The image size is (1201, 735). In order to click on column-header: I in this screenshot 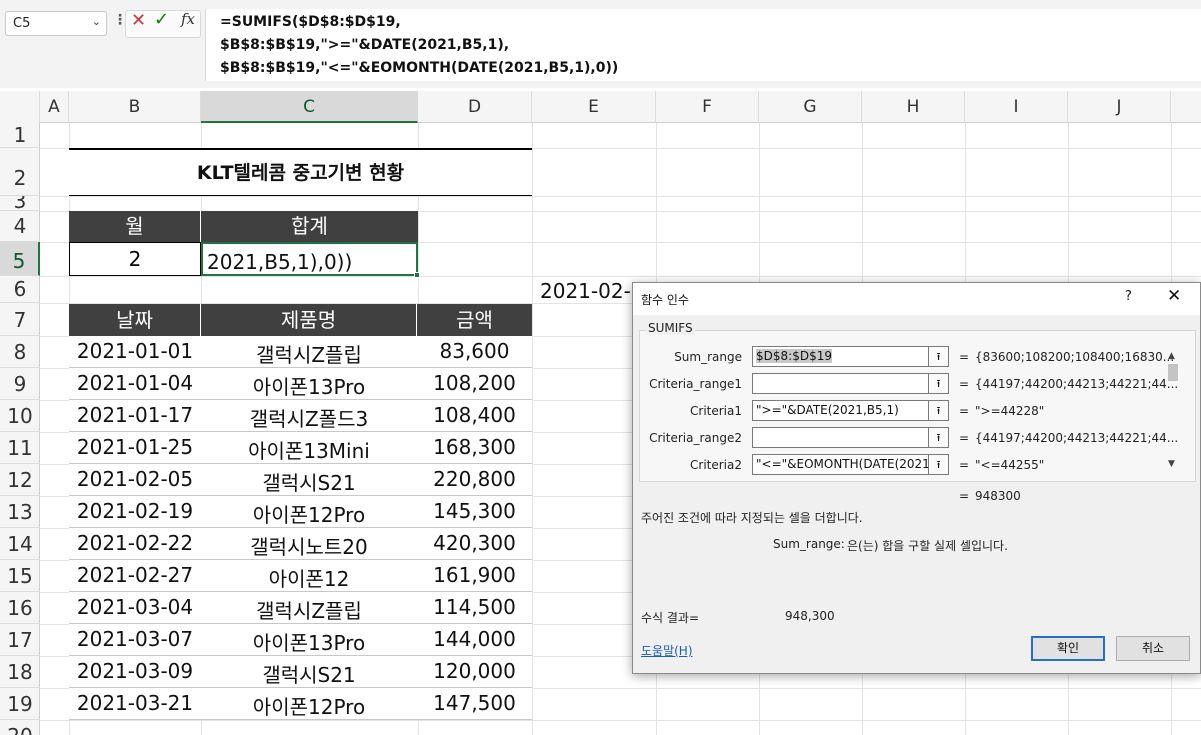, I will do `click(1016, 107)`.